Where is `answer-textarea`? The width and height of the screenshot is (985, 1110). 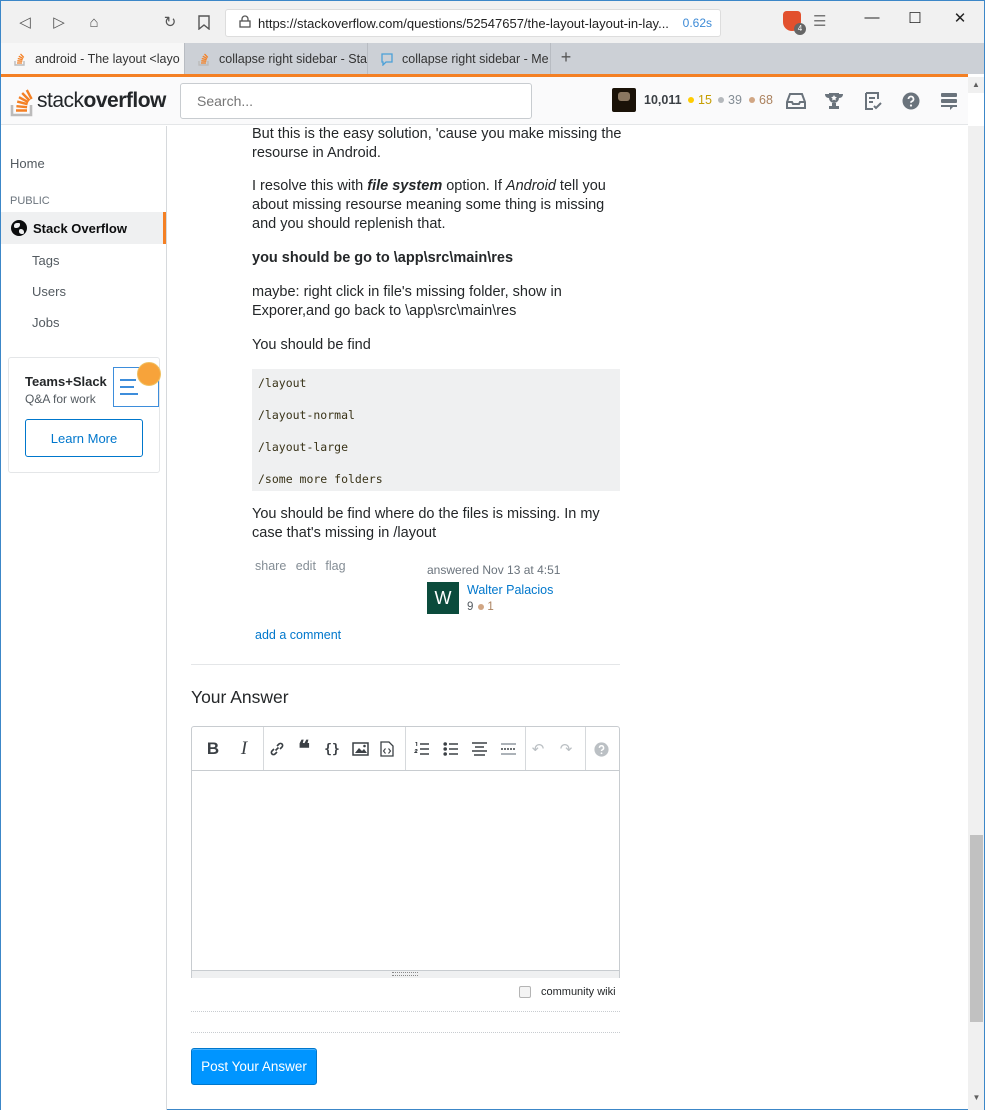
answer-textarea is located at coordinates (405, 870).